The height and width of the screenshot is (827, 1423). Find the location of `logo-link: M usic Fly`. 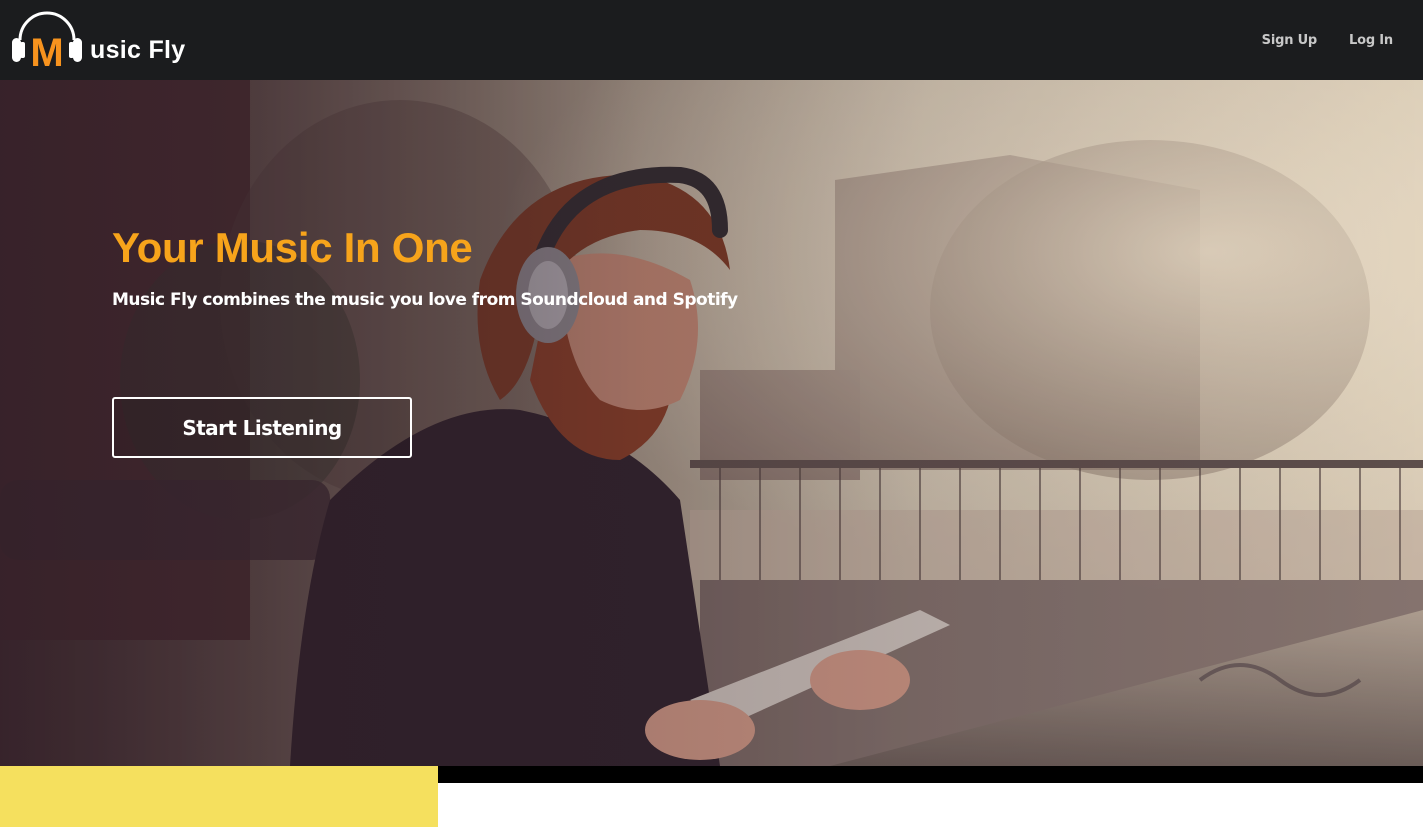

logo-link: M usic Fly is located at coordinates (105, 38).